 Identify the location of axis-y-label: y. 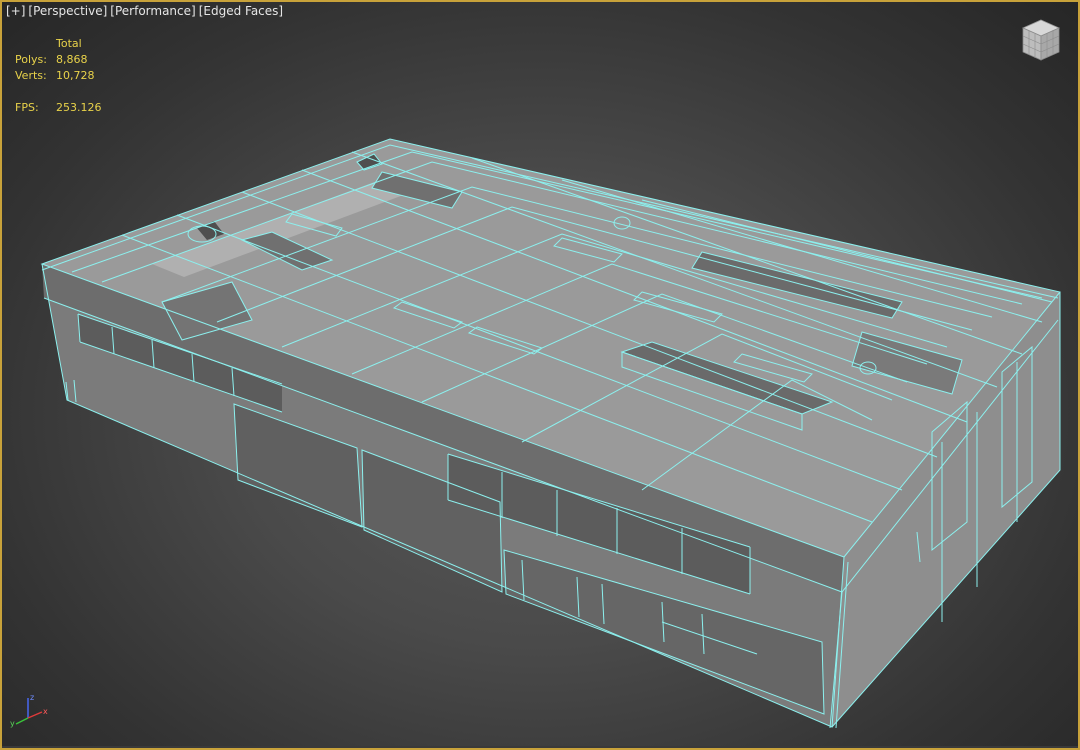
(12, 723).